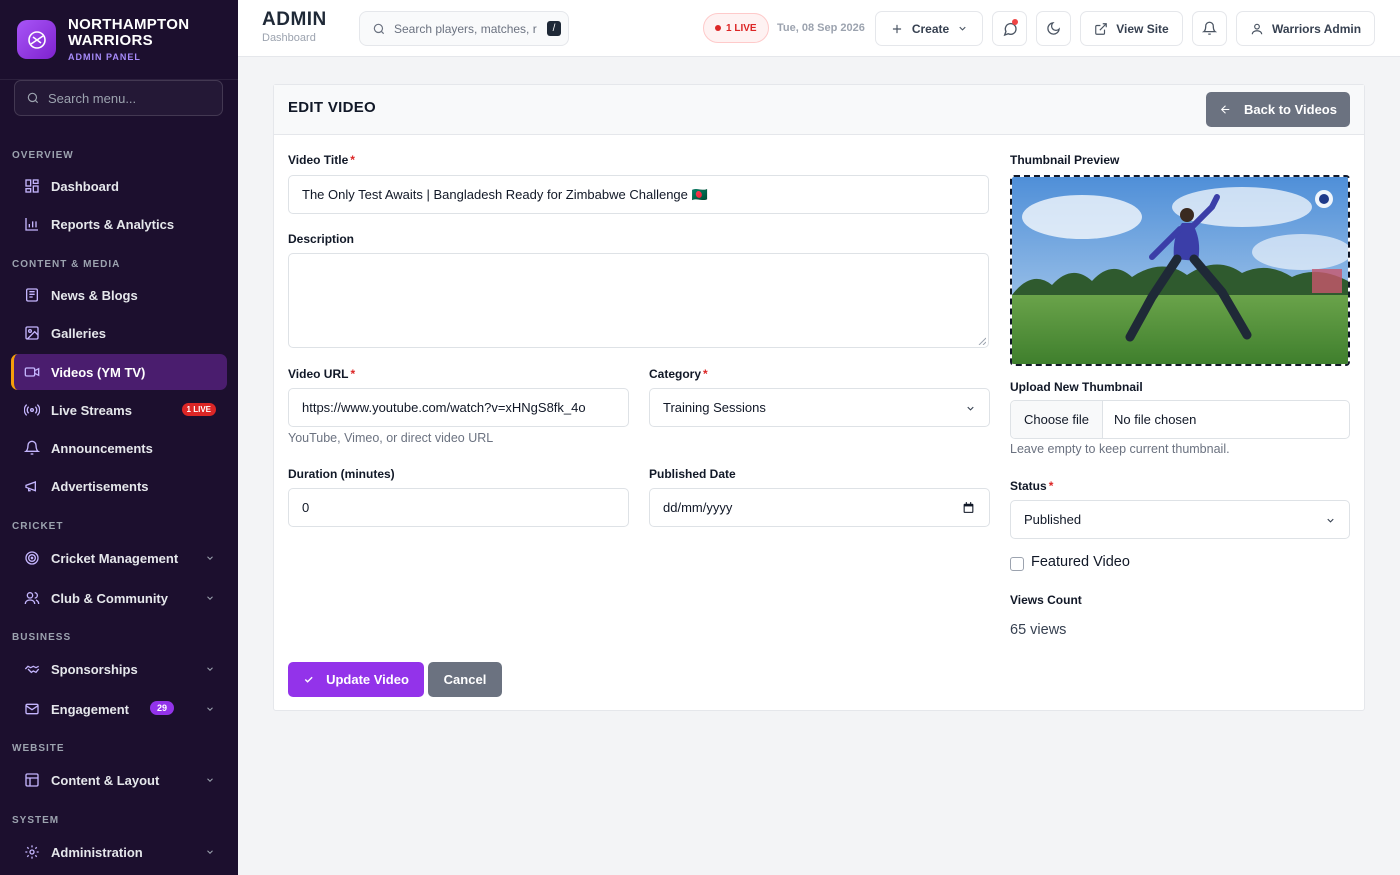 This screenshot has width=1400, height=875. Describe the element at coordinates (896, 28) in the screenshot. I see `plus-icon` at that location.